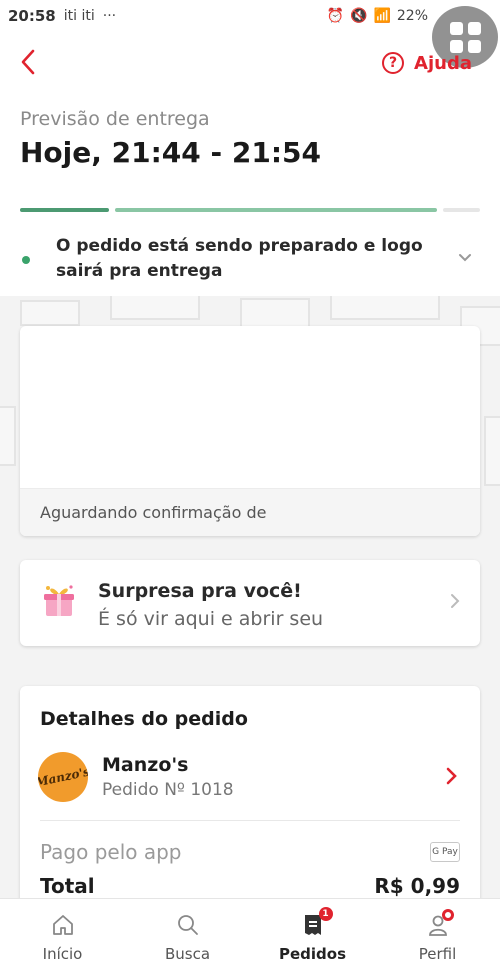 The width and height of the screenshot is (500, 980). I want to click on alarm-icon: ⏰, so click(335, 16).